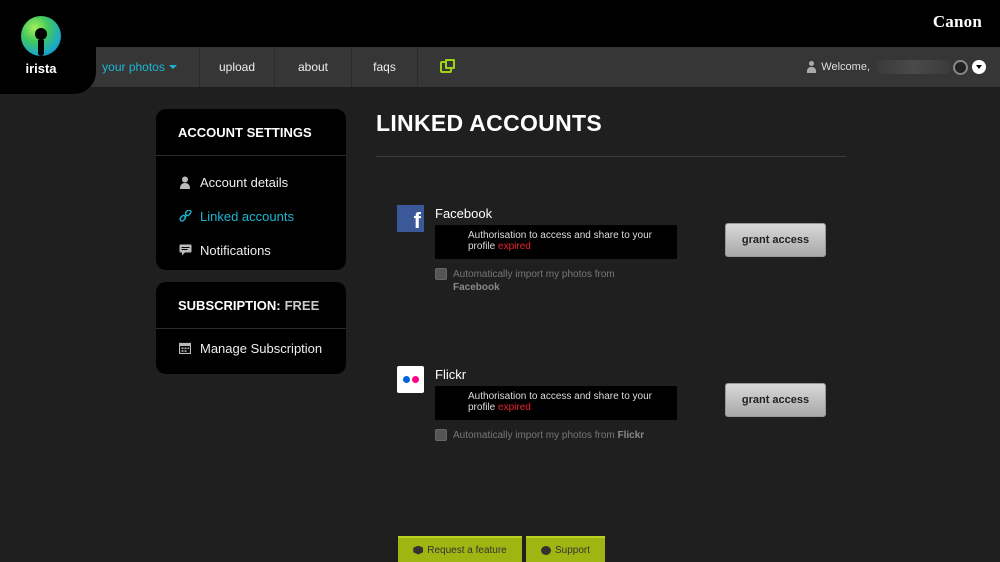 Image resolution: width=1000 pixels, height=562 pixels. Describe the element at coordinates (229, 305) in the screenshot. I see `subscription-title: SUBSCRIPTION:` at that location.